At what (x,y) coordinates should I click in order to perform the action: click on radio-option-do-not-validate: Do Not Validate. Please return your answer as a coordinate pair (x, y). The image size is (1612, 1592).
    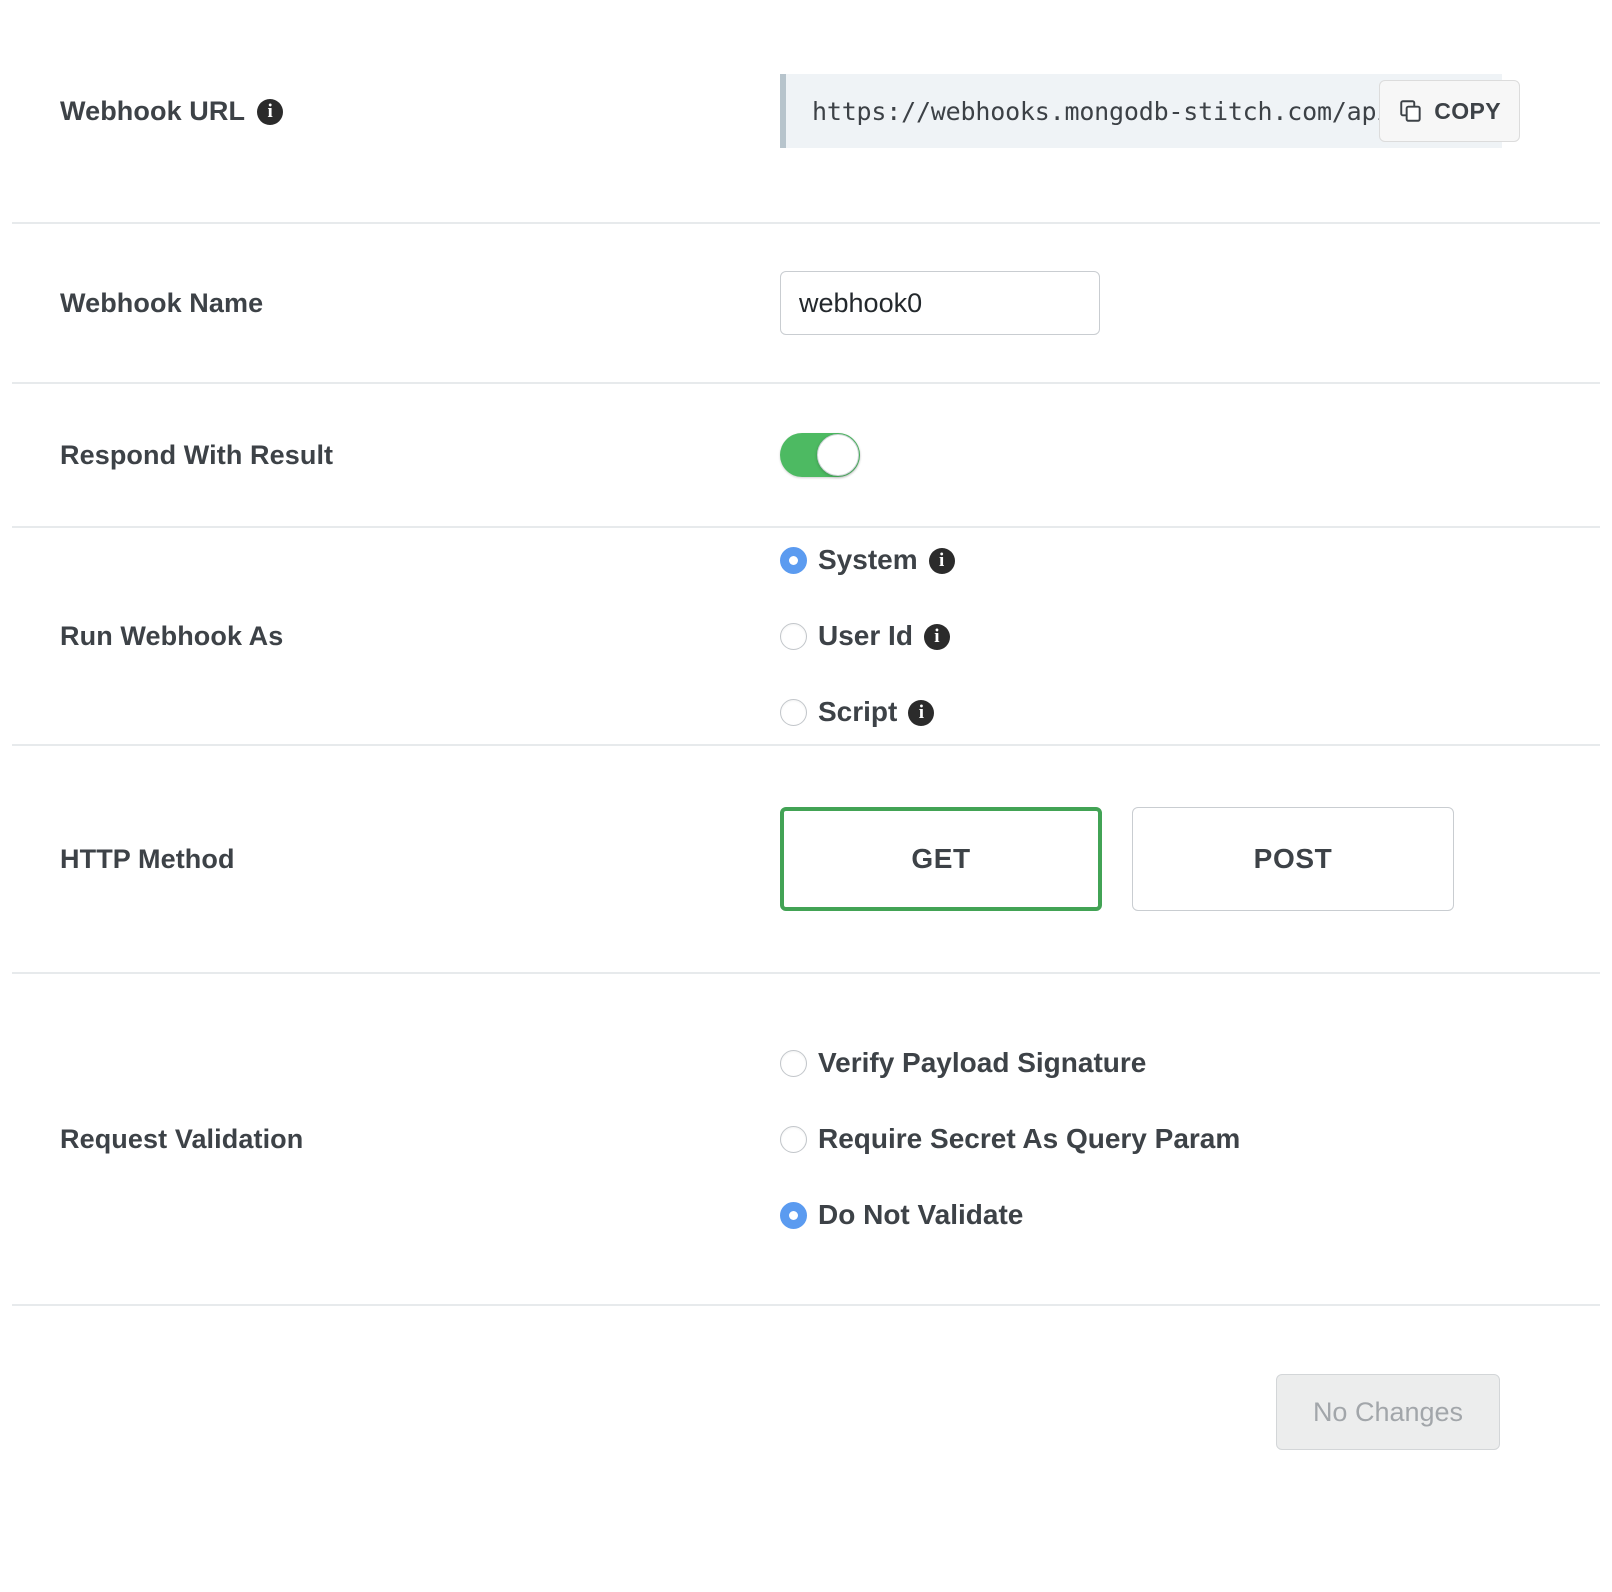
    Looking at the image, I should click on (1010, 1215).